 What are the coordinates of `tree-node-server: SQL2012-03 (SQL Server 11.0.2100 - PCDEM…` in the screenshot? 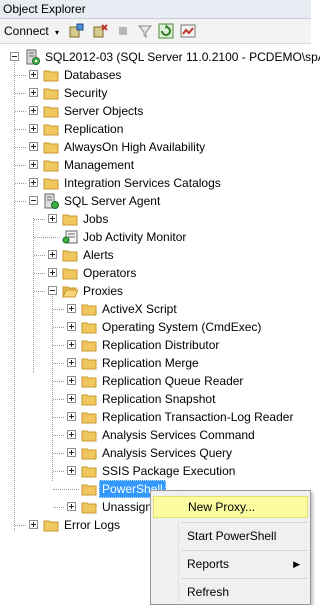 It's located at (160, 57).